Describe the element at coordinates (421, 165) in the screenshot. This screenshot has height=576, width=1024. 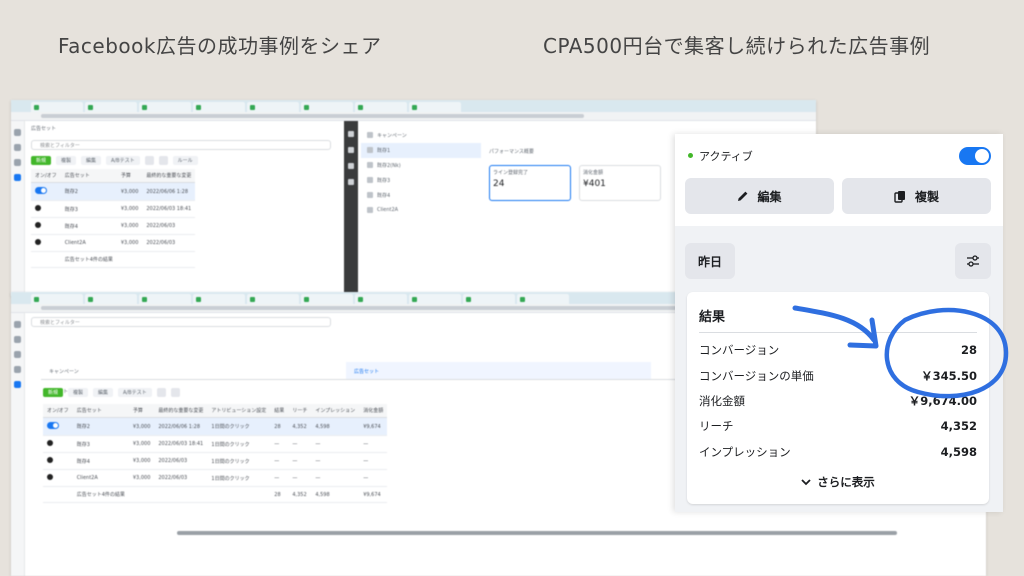
I see `list-item: 既存2(Nk)` at that location.